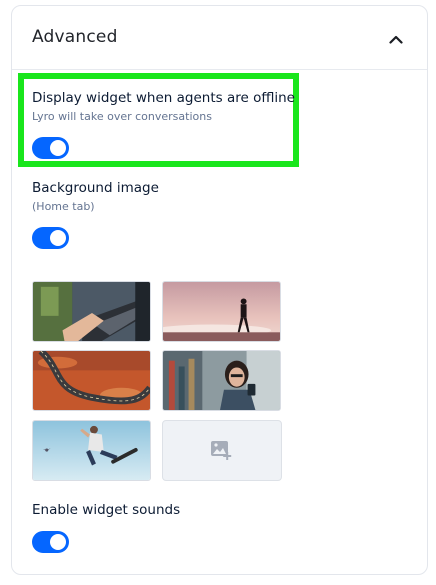 The height and width of the screenshot is (585, 436). Describe the element at coordinates (221, 380) in the screenshot. I see `woman-phone-image` at that location.